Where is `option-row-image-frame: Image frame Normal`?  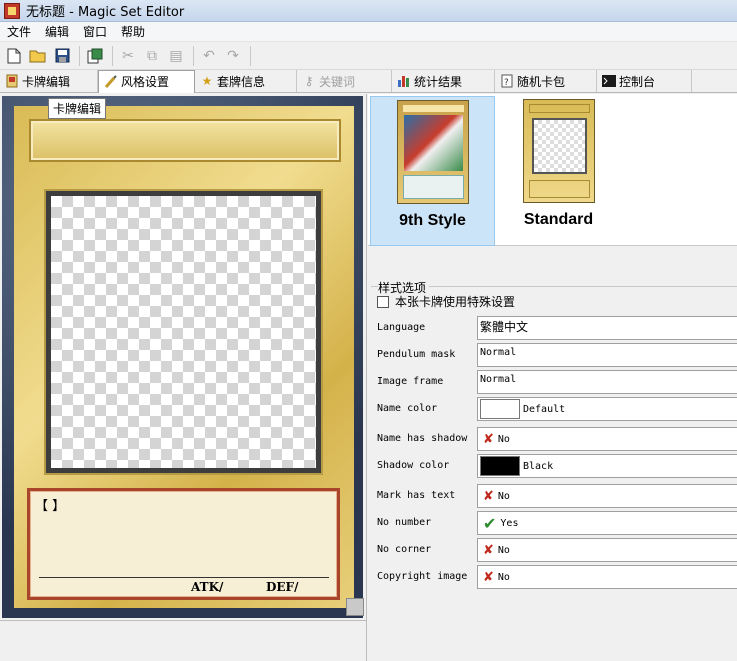
option-row-image-frame: Image frame Normal is located at coordinates (554, 383).